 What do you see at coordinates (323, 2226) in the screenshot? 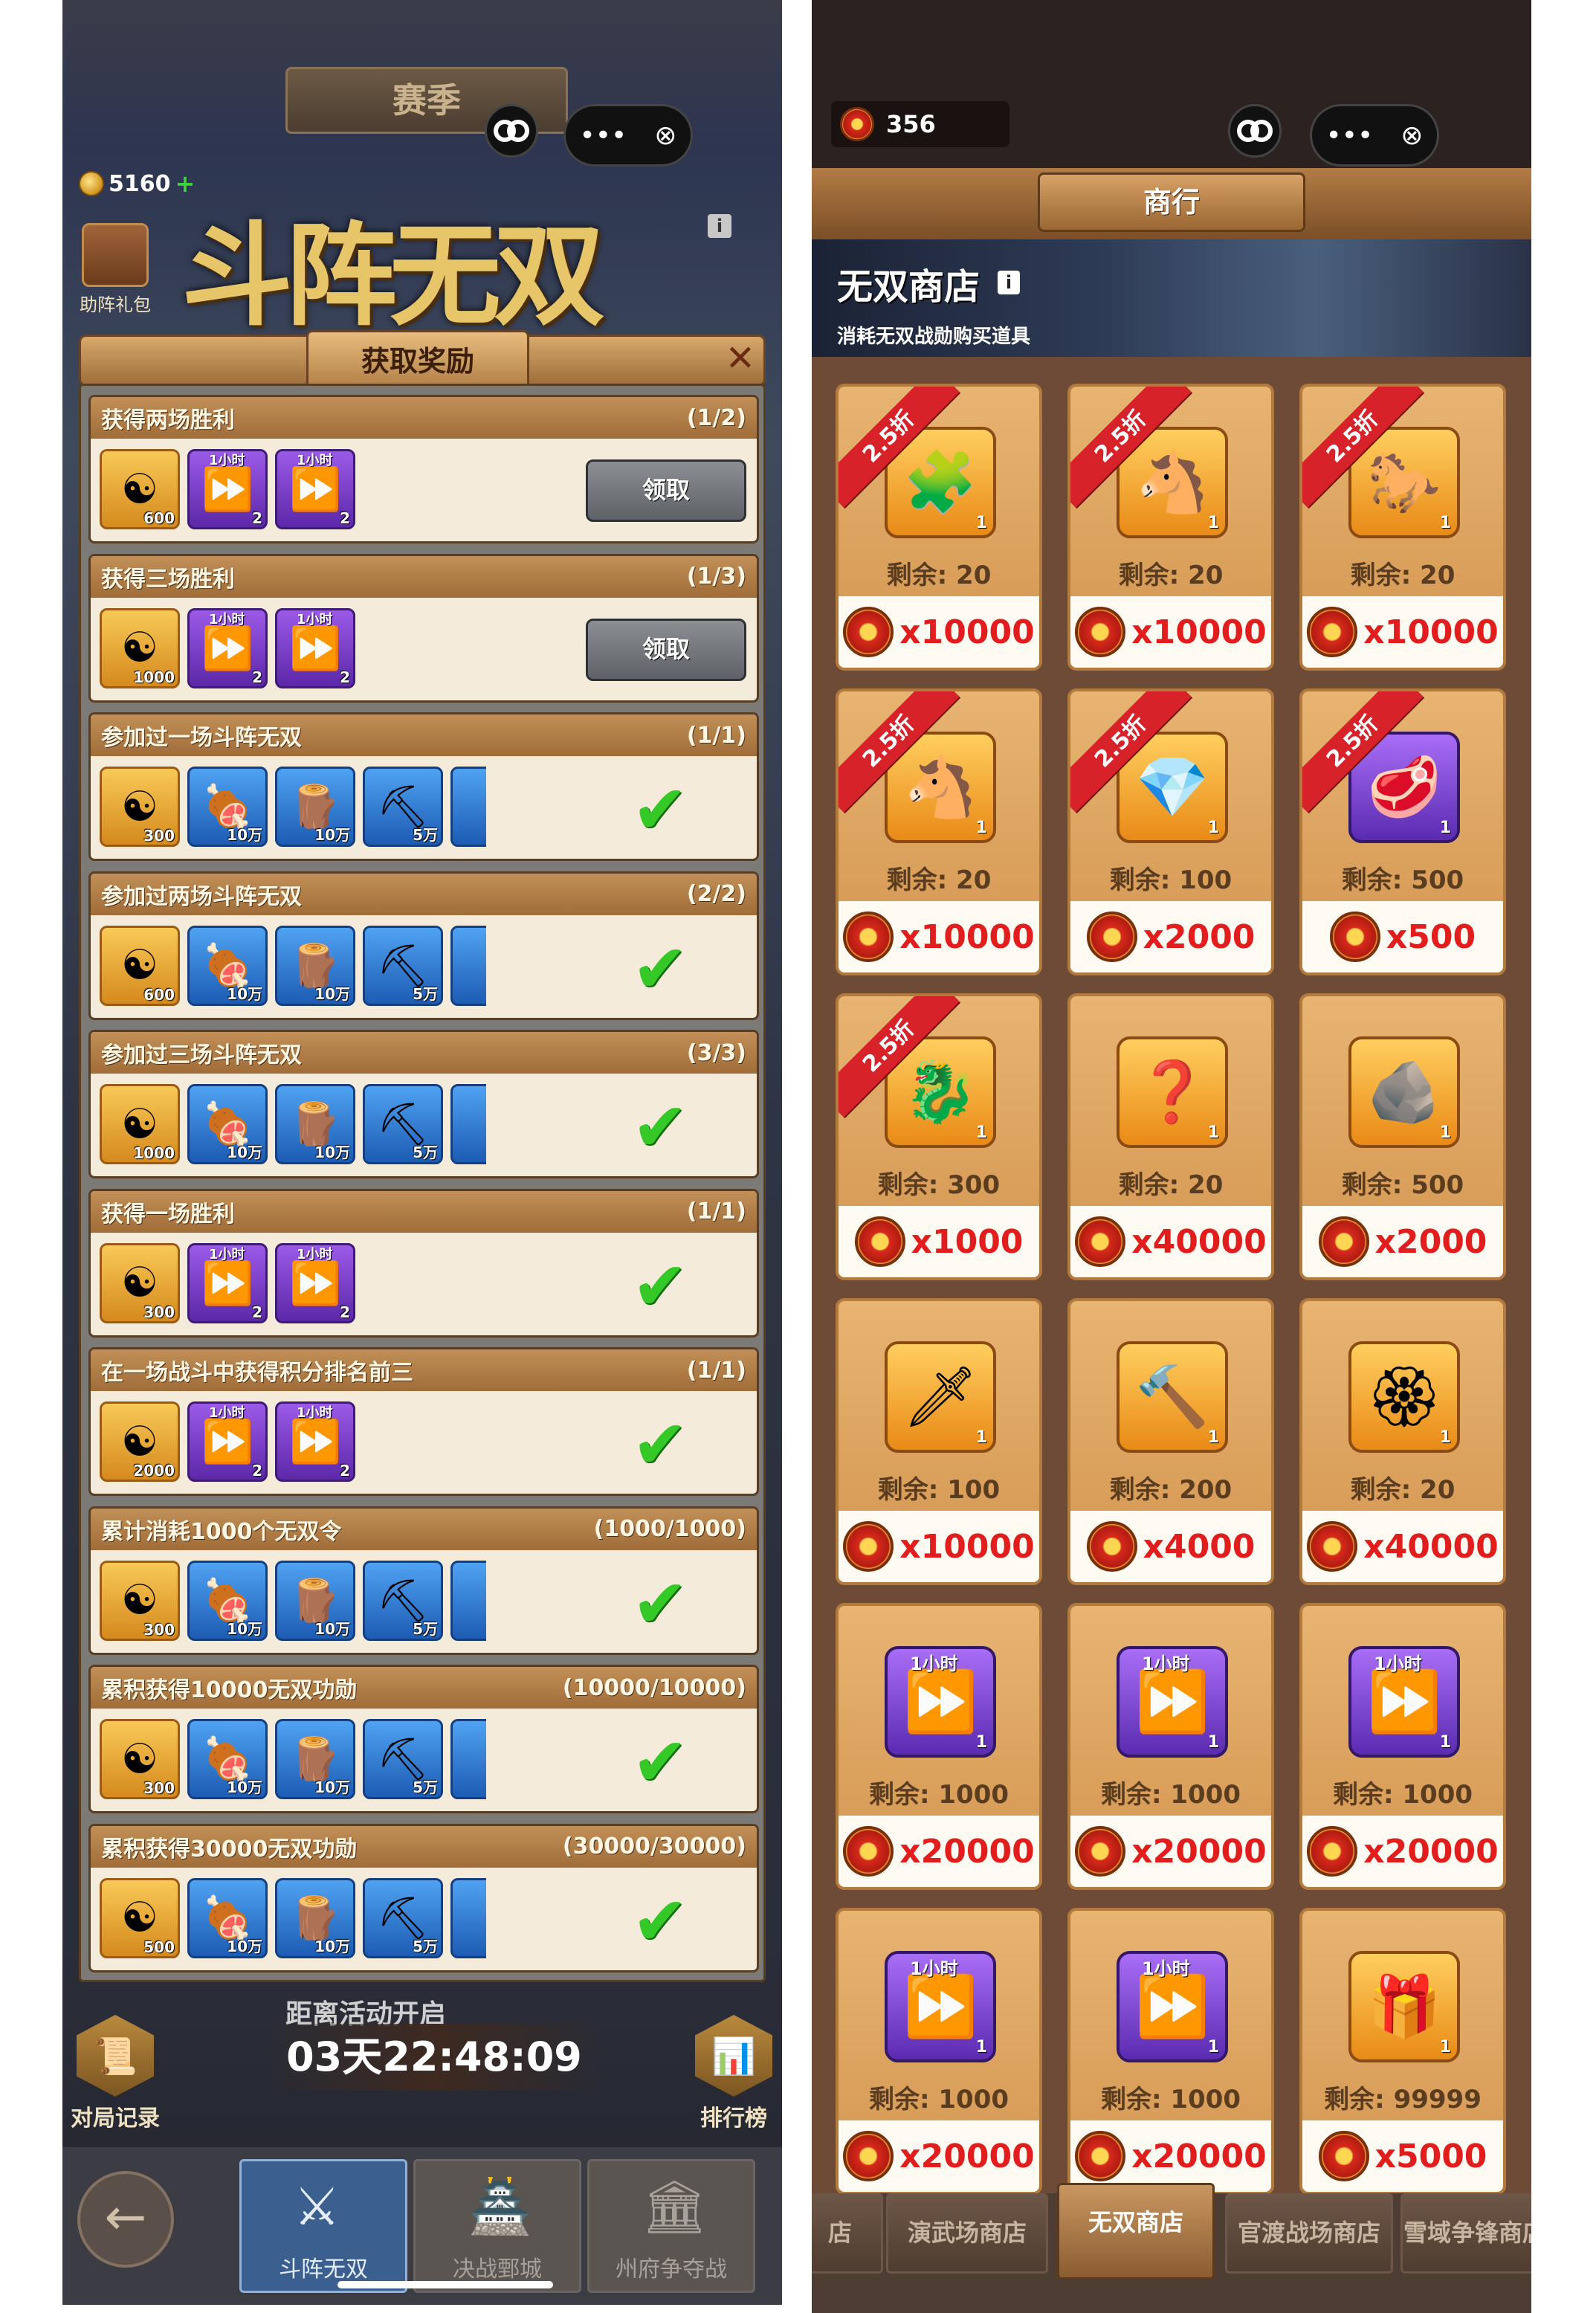
I see `tab-dou-zhen-wu-shuang: ⚔ 斗阵无双` at bounding box center [323, 2226].